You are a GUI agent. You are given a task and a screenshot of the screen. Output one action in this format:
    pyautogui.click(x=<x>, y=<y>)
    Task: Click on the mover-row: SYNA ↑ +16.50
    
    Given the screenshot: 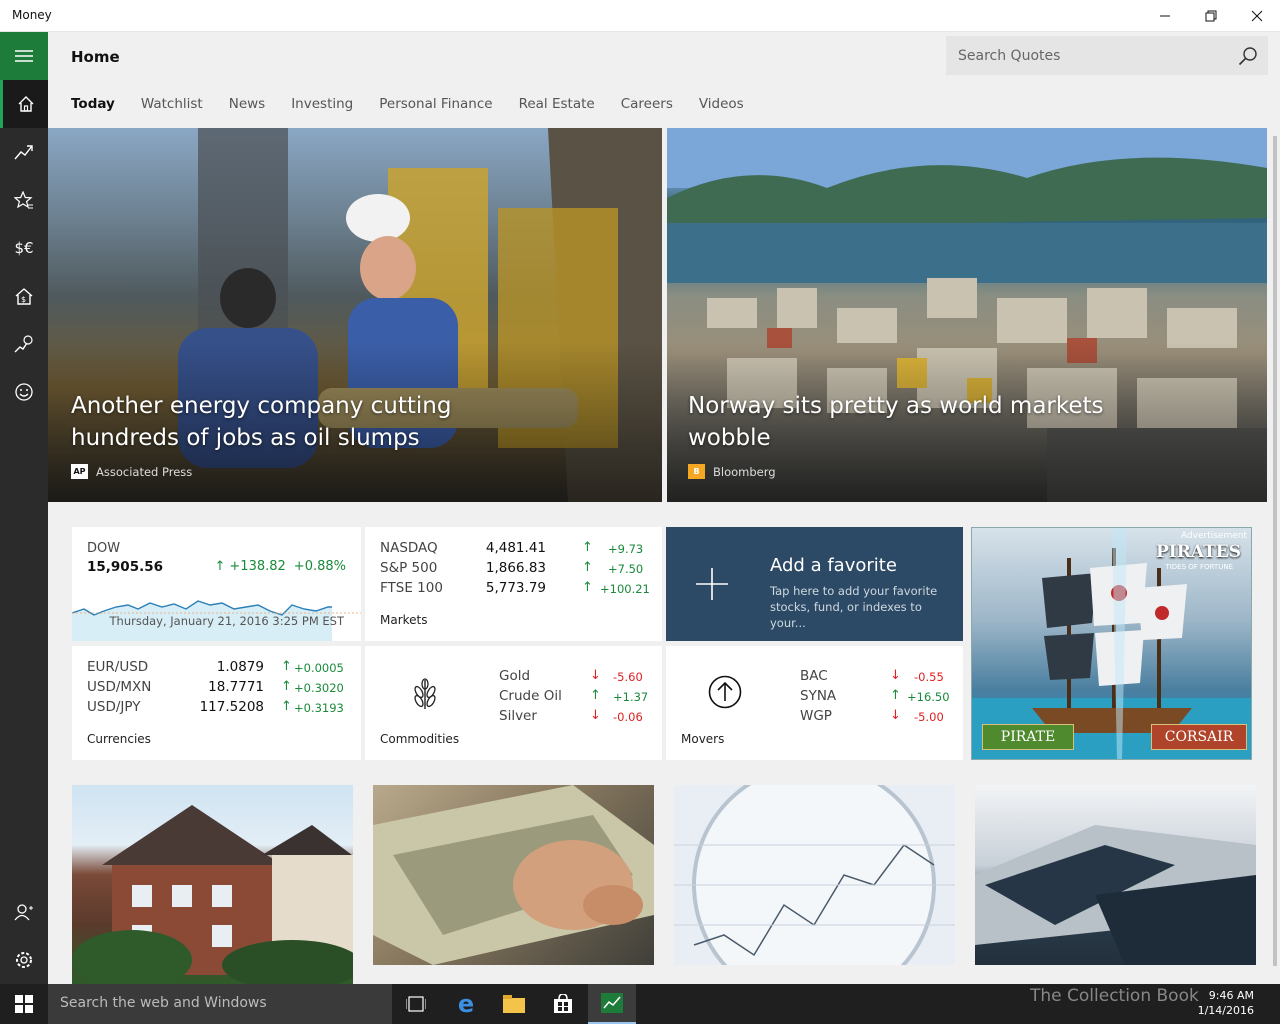 What is the action you would take?
    pyautogui.click(x=875, y=698)
    